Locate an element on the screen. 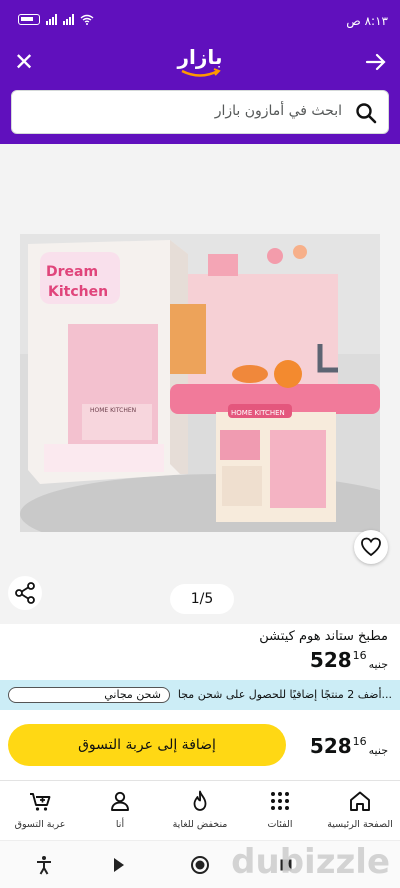 This screenshot has width=400, height=888. home-icon is located at coordinates (360, 801).